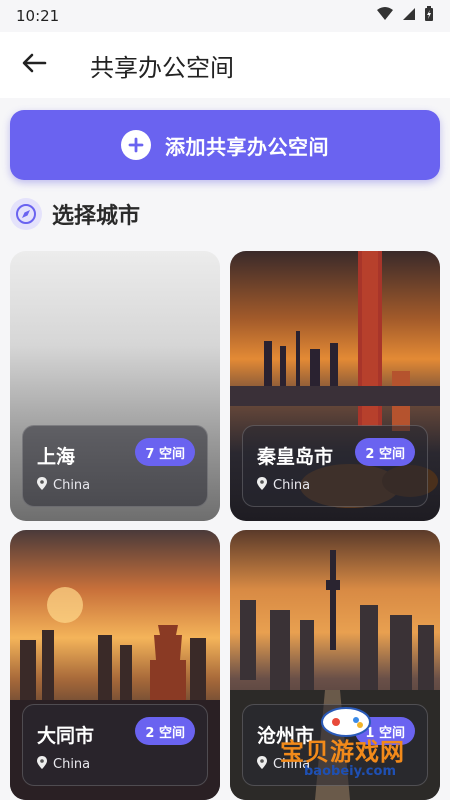 The width and height of the screenshot is (450, 800). What do you see at coordinates (162, 67) in the screenshot?
I see `page-title: 共享办公空间` at bounding box center [162, 67].